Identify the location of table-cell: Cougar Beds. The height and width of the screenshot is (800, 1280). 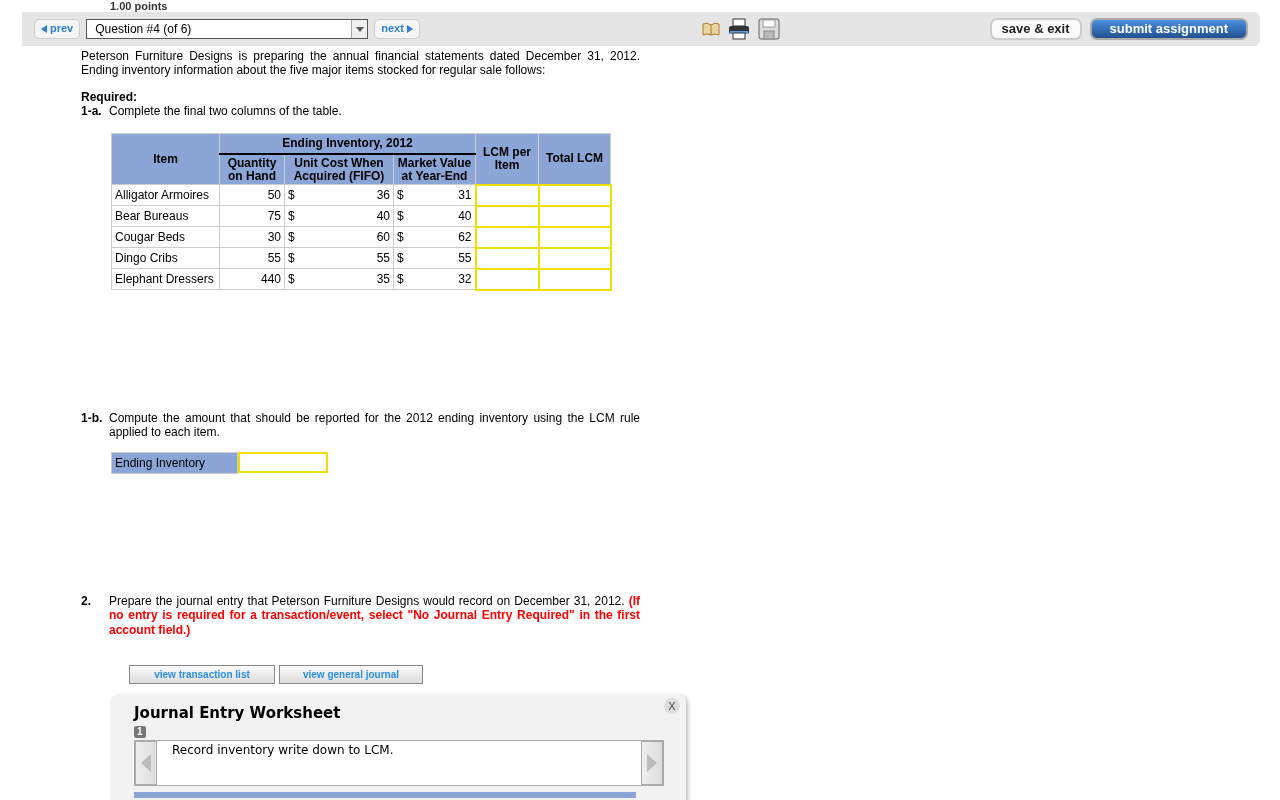
(165, 237).